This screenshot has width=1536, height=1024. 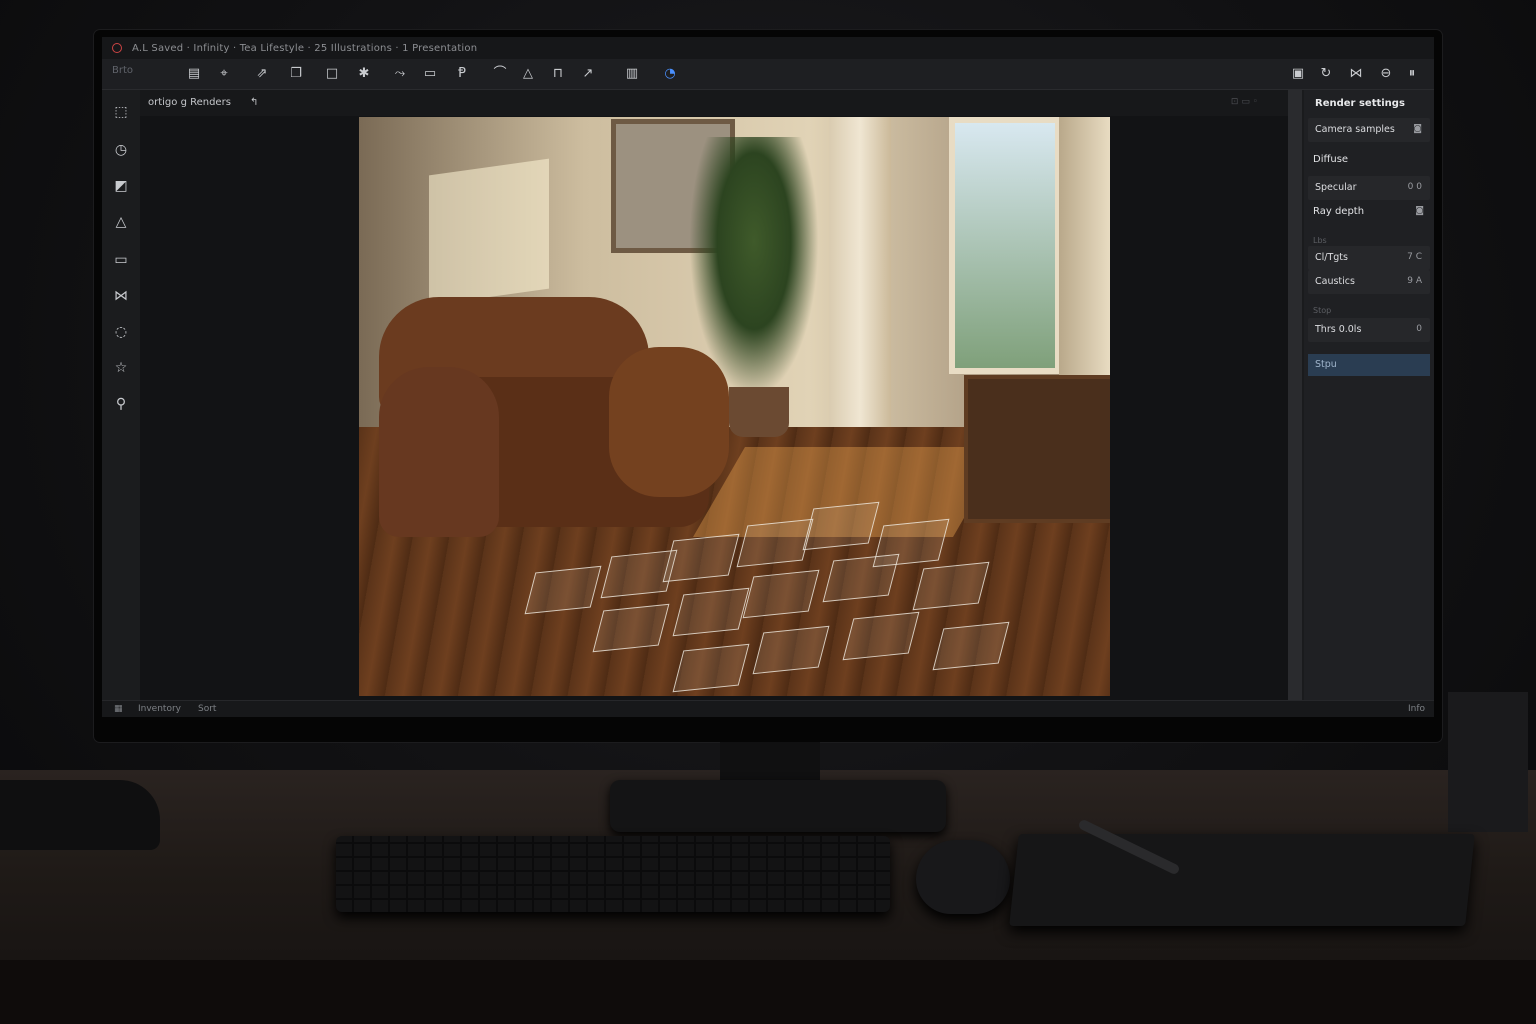 What do you see at coordinates (1414, 281) in the screenshot?
I see `caustics-value: 9 A` at bounding box center [1414, 281].